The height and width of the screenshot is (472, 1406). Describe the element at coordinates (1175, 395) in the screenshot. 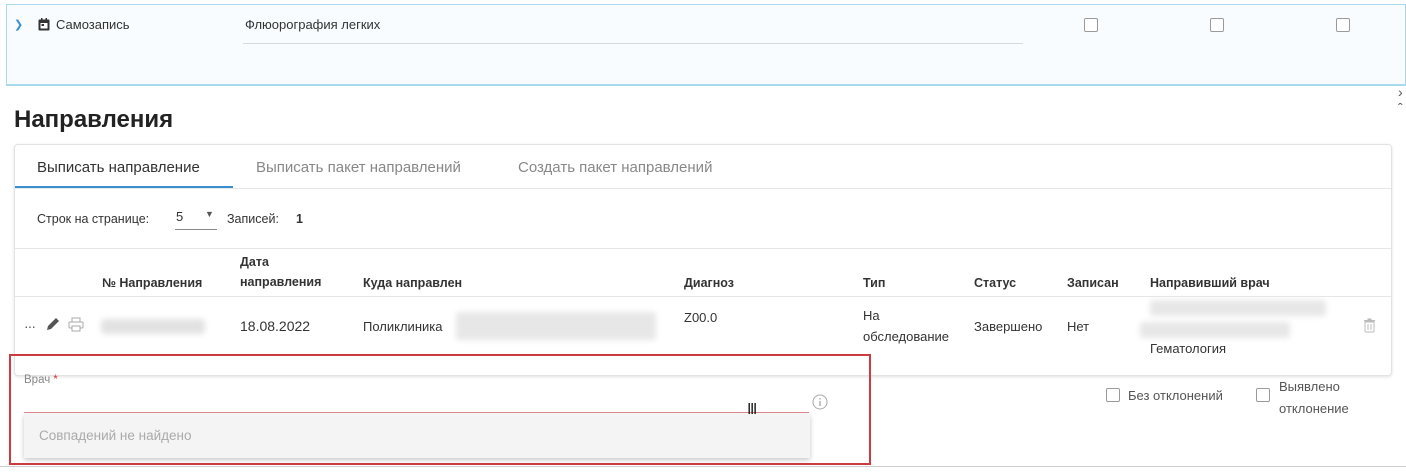

I see `no-deviation-label: Без отклонений` at that location.